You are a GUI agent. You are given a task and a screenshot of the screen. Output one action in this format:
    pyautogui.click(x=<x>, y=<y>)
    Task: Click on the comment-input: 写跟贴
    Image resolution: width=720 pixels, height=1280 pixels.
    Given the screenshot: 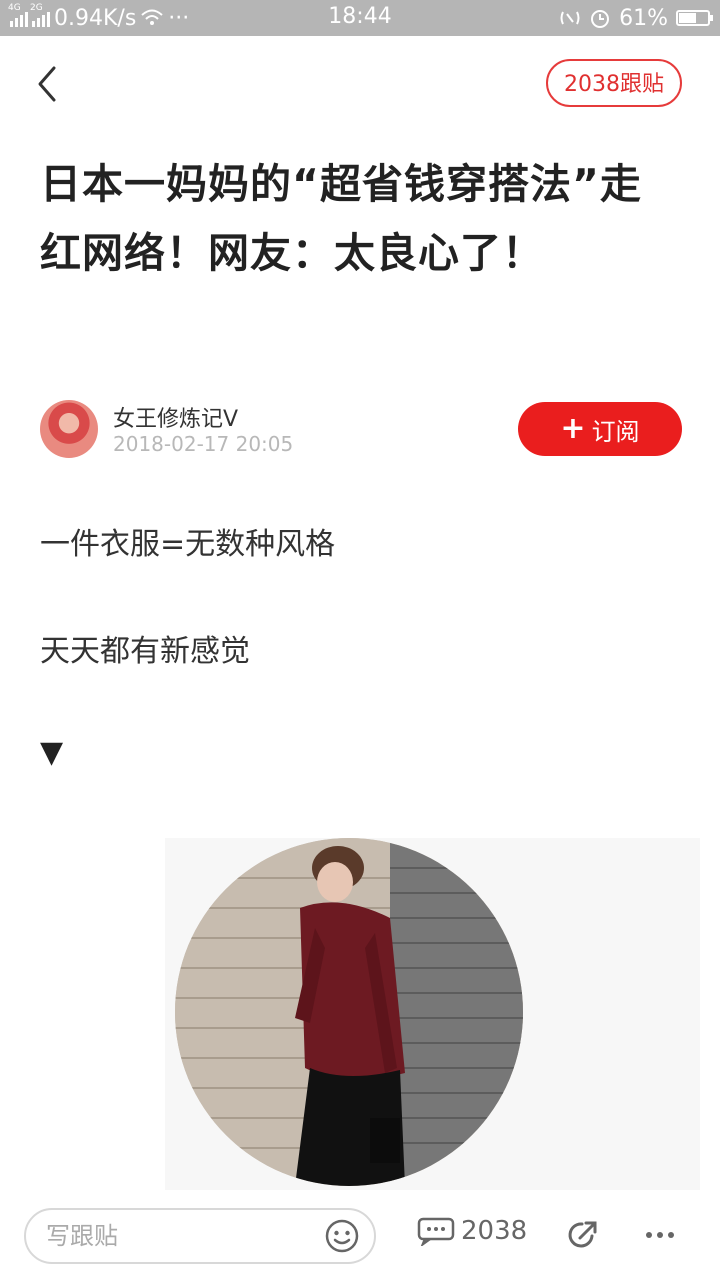 What is the action you would take?
    pyautogui.click(x=200, y=1236)
    